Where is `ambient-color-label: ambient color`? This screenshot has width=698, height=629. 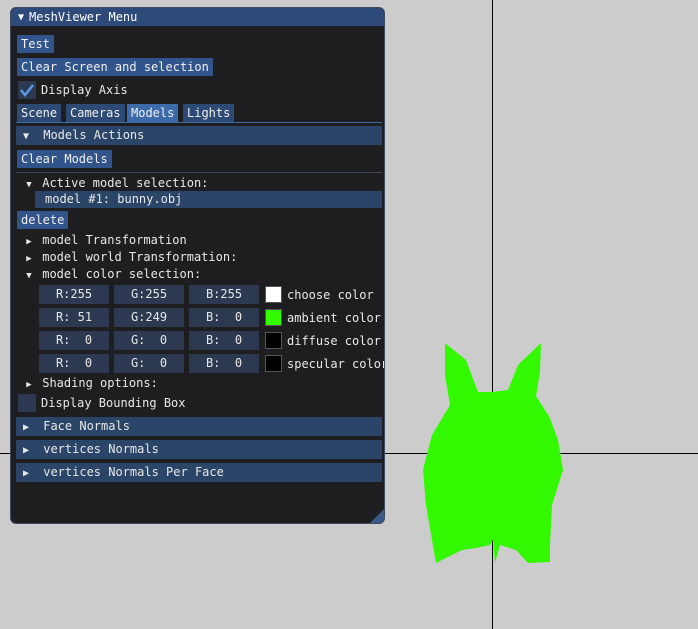
ambient-color-label: ambient color is located at coordinates (334, 318).